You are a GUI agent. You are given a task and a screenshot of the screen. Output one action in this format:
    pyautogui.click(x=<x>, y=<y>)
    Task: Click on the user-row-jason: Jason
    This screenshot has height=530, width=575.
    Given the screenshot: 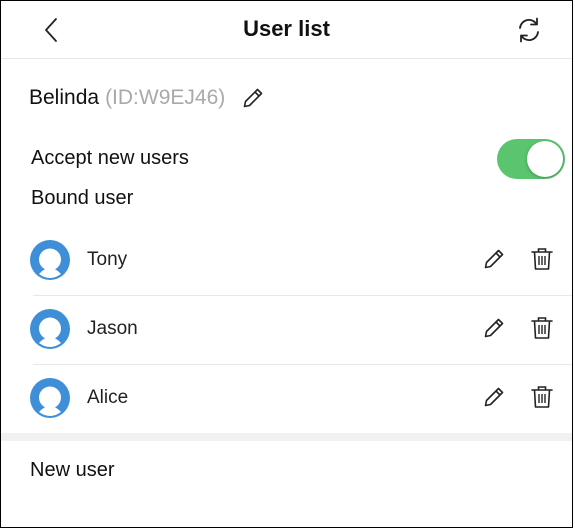 What is the action you would take?
    pyautogui.click(x=286, y=330)
    